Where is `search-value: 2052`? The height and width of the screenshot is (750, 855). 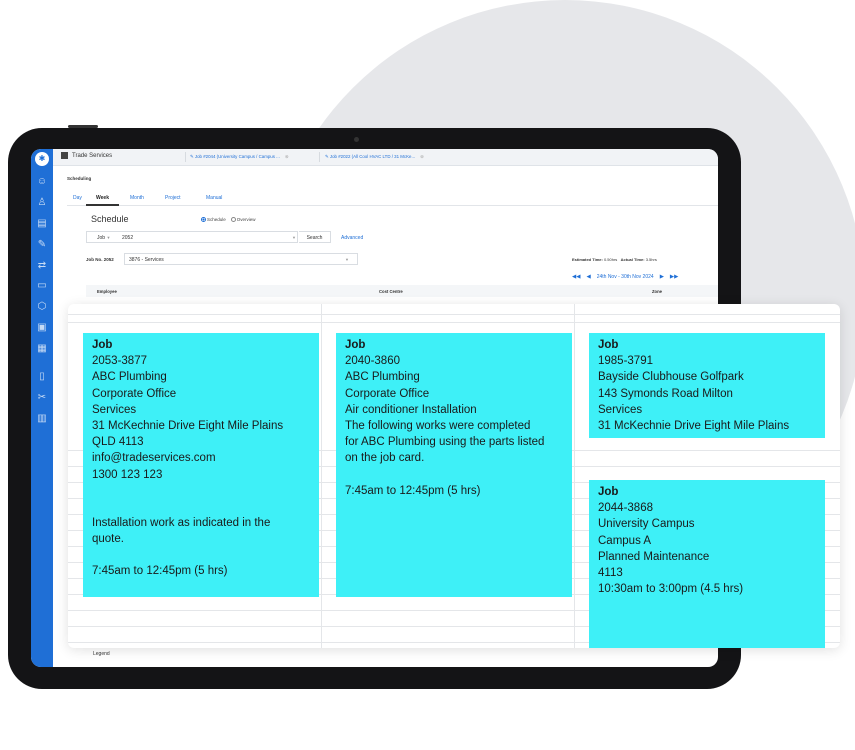 search-value: 2052 is located at coordinates (128, 238).